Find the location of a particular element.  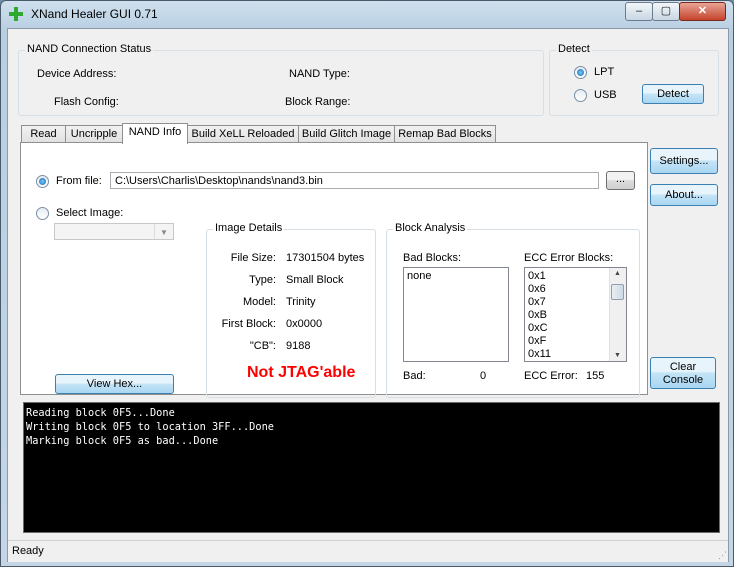

from-file-radio is located at coordinates (42, 181).